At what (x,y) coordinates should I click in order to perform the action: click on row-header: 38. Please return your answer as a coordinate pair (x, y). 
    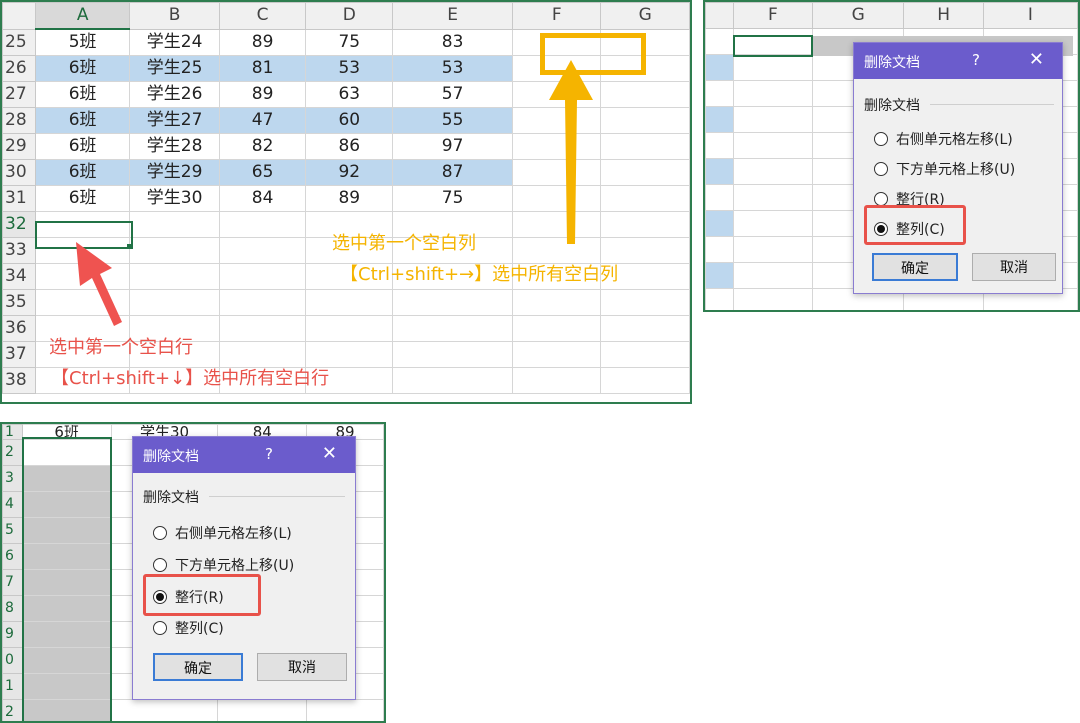
    Looking at the image, I should click on (19, 380).